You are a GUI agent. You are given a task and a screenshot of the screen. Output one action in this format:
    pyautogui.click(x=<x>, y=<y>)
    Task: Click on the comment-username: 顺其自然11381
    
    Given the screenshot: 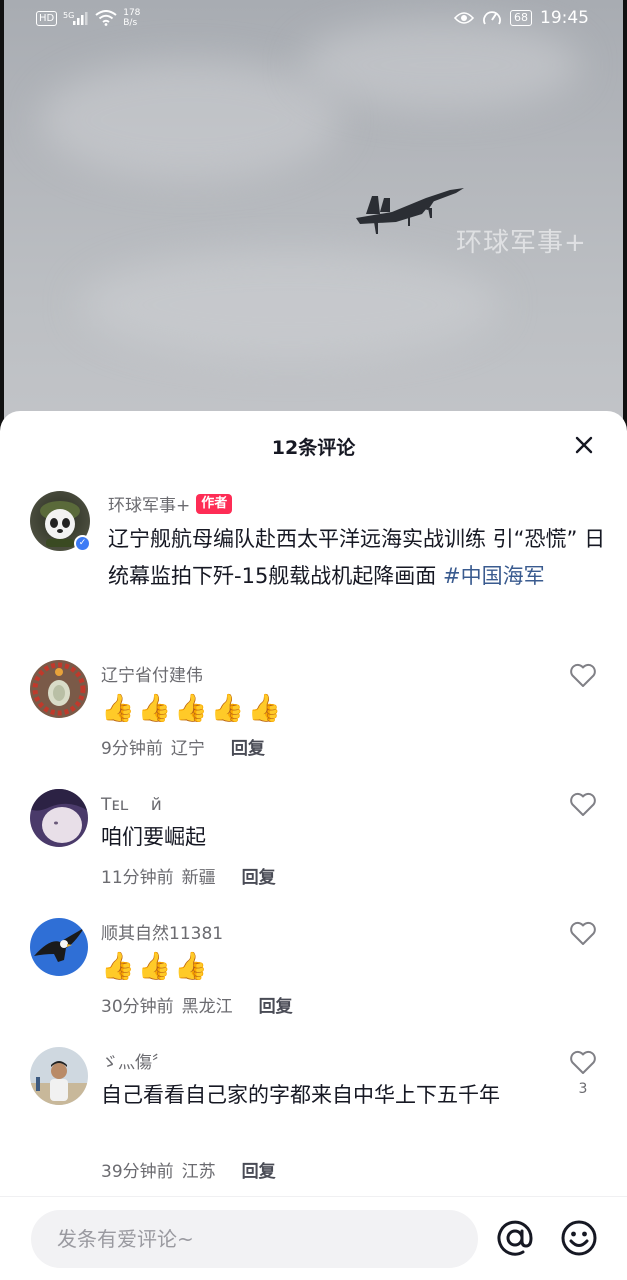 What is the action you would take?
    pyautogui.click(x=162, y=931)
    